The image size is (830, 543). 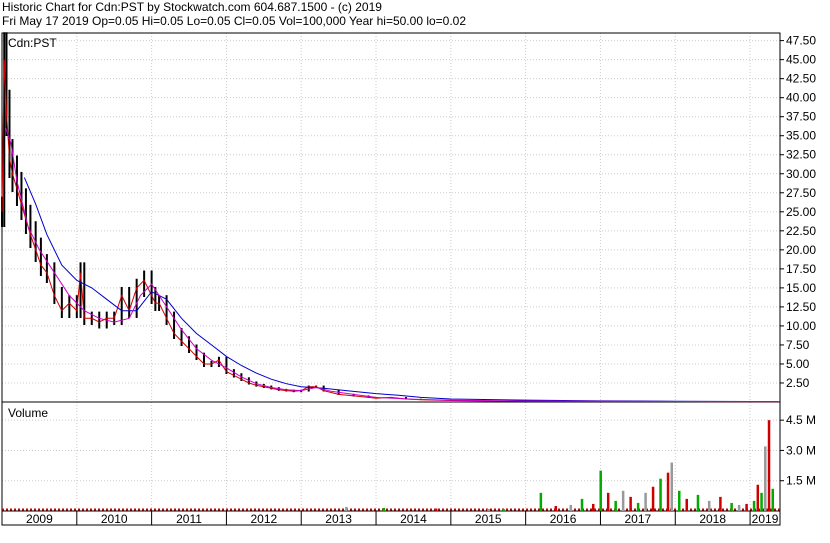 What do you see at coordinates (801, 250) in the screenshot?
I see `price-tick-label: 20.00` at bounding box center [801, 250].